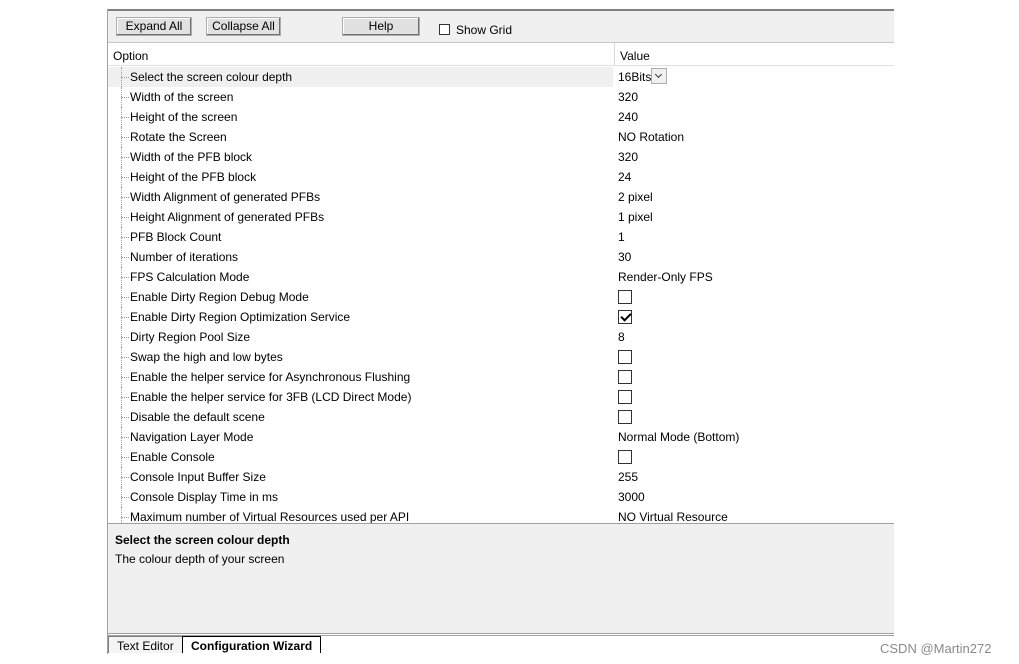 The image size is (1019, 664). I want to click on option-cell: Select the screen colour depth, so click(360, 77).